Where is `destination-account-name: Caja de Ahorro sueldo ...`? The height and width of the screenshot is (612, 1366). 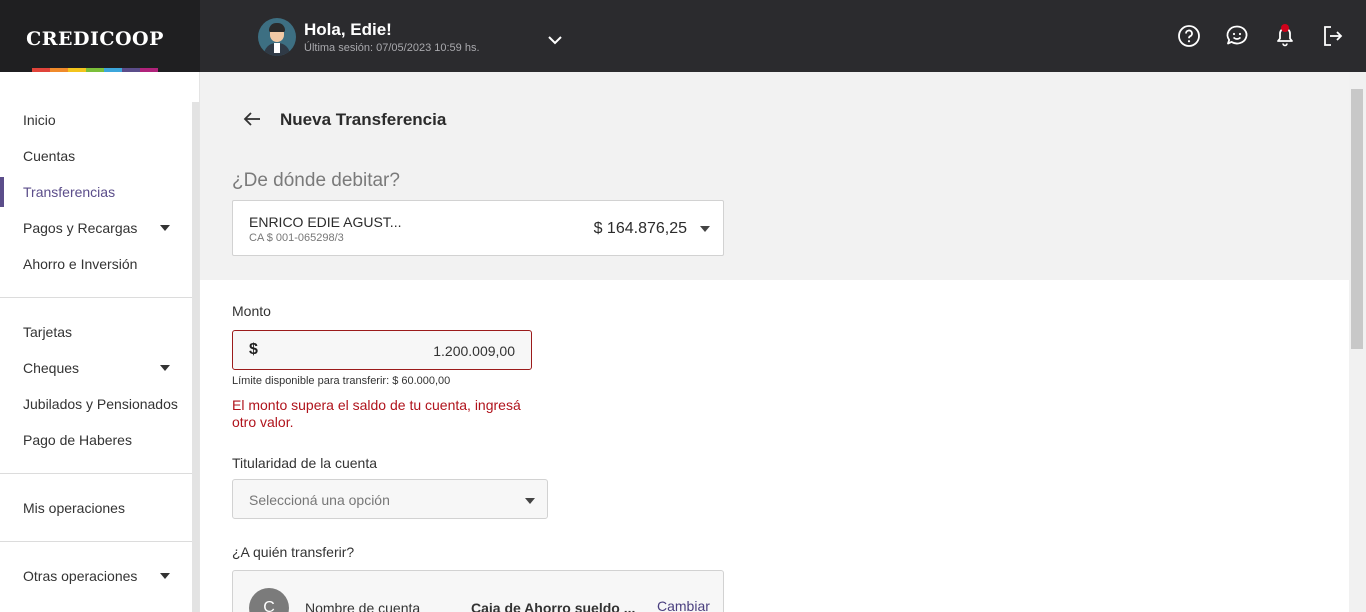 destination-account-name: Caja de Ahorro sueldo ... is located at coordinates (553, 606).